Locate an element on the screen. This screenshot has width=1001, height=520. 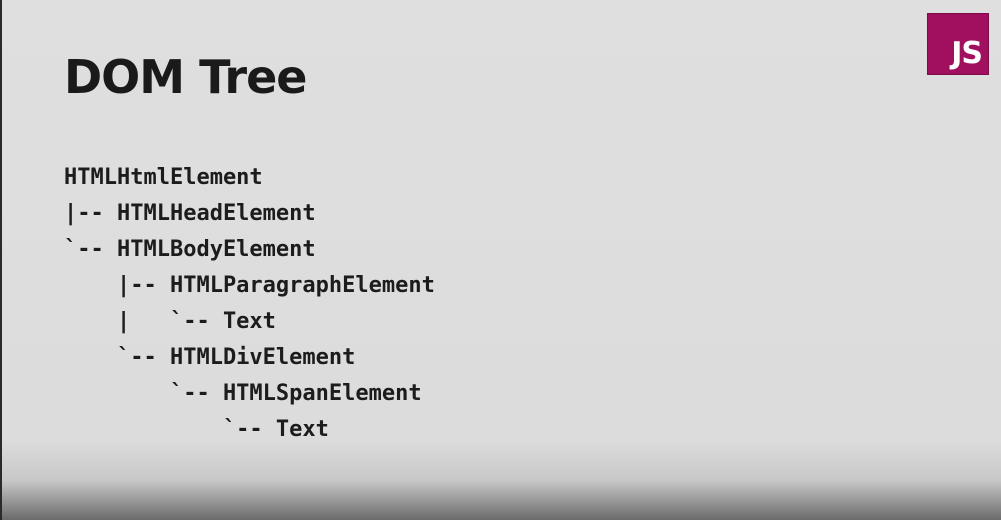
tree-line-body: `-- HTMLBodyElement is located at coordinates (190, 249).